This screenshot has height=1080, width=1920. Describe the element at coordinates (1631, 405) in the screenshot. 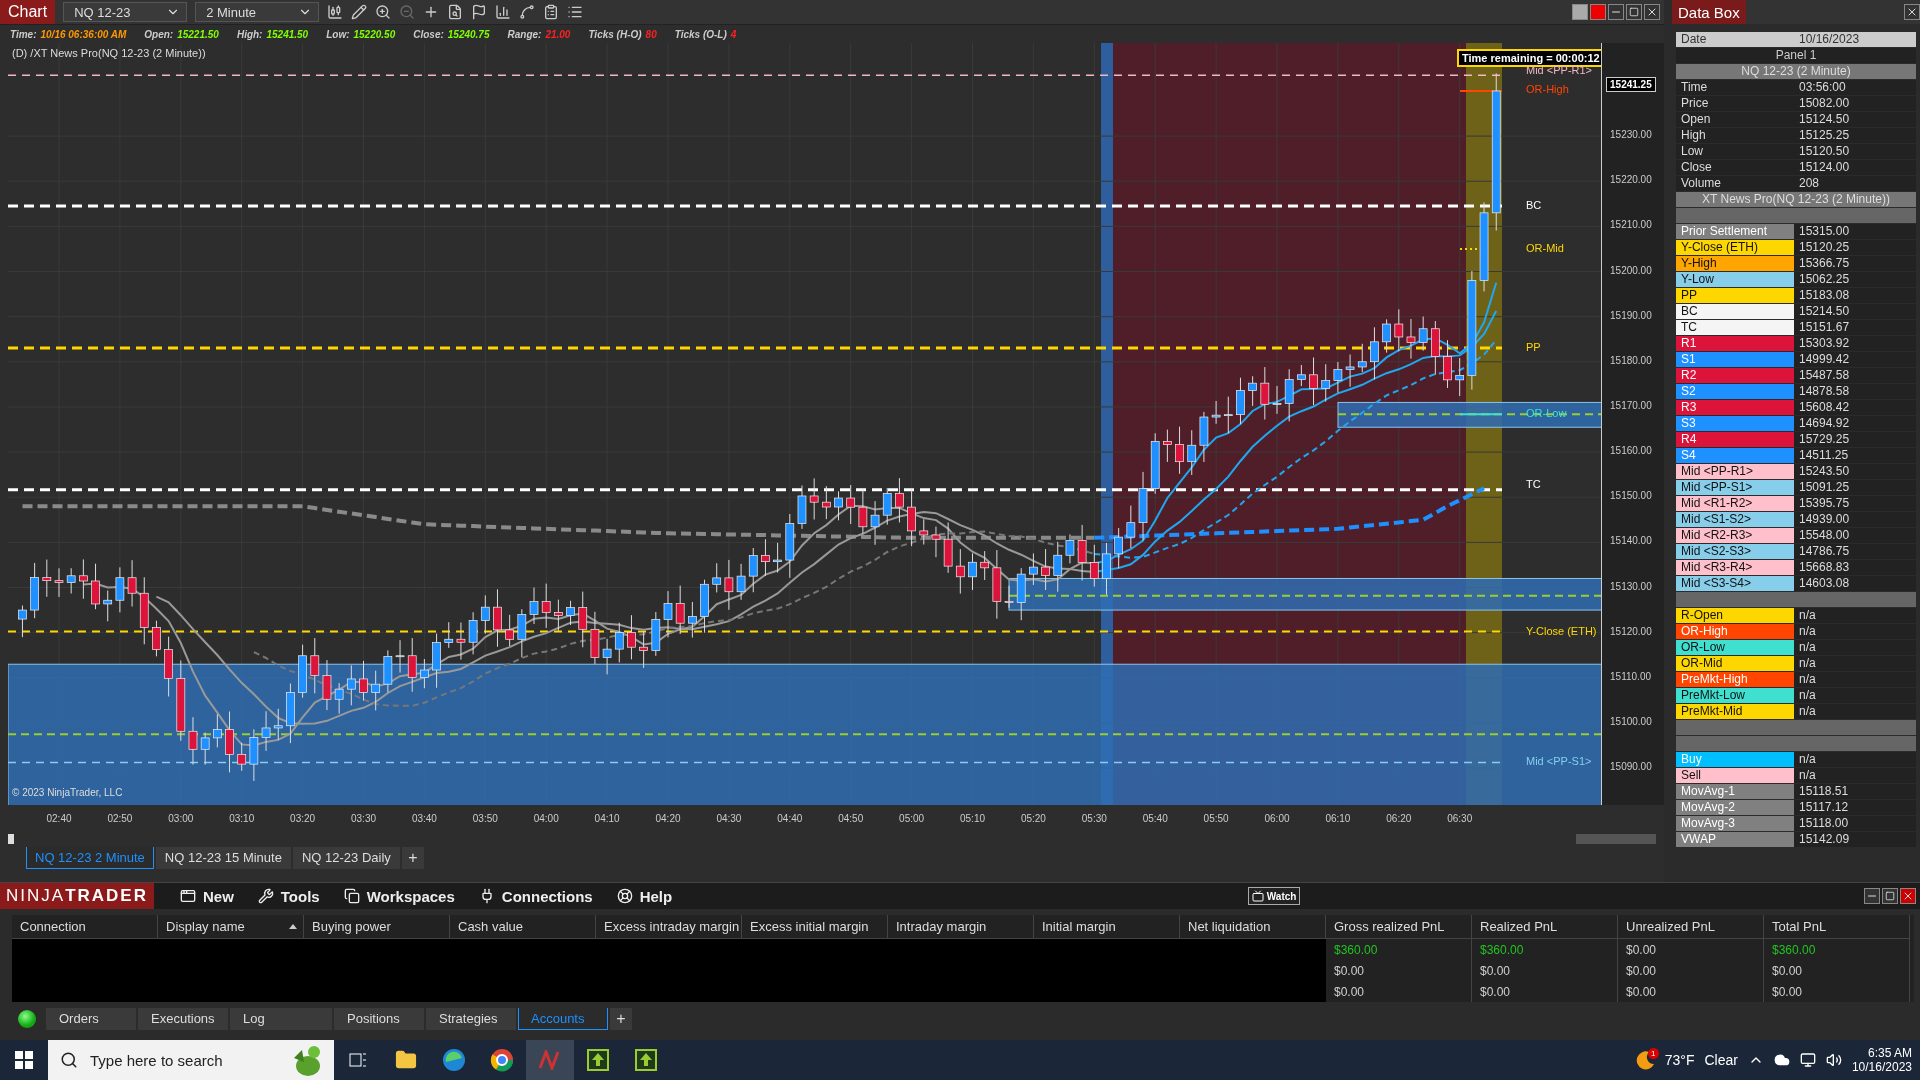

I see `price-label: 15170.00` at that location.